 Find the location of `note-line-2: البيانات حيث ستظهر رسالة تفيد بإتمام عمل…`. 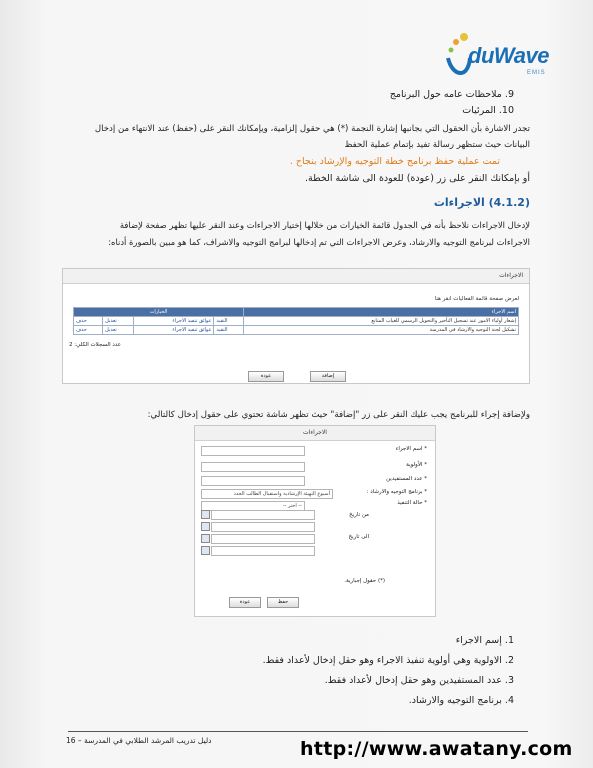

note-line-2: البيانات حيث ستظهر رسالة تفيد بإتمام عمل… is located at coordinates (437, 145).